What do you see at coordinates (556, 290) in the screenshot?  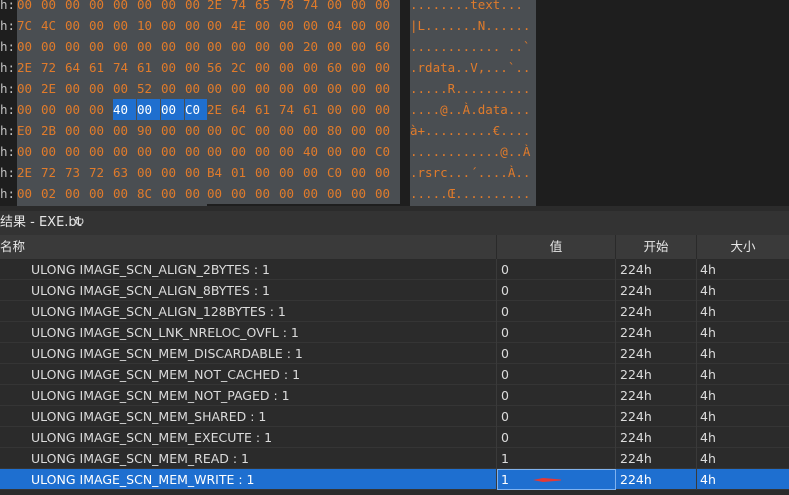 I see `cell-value: 0` at bounding box center [556, 290].